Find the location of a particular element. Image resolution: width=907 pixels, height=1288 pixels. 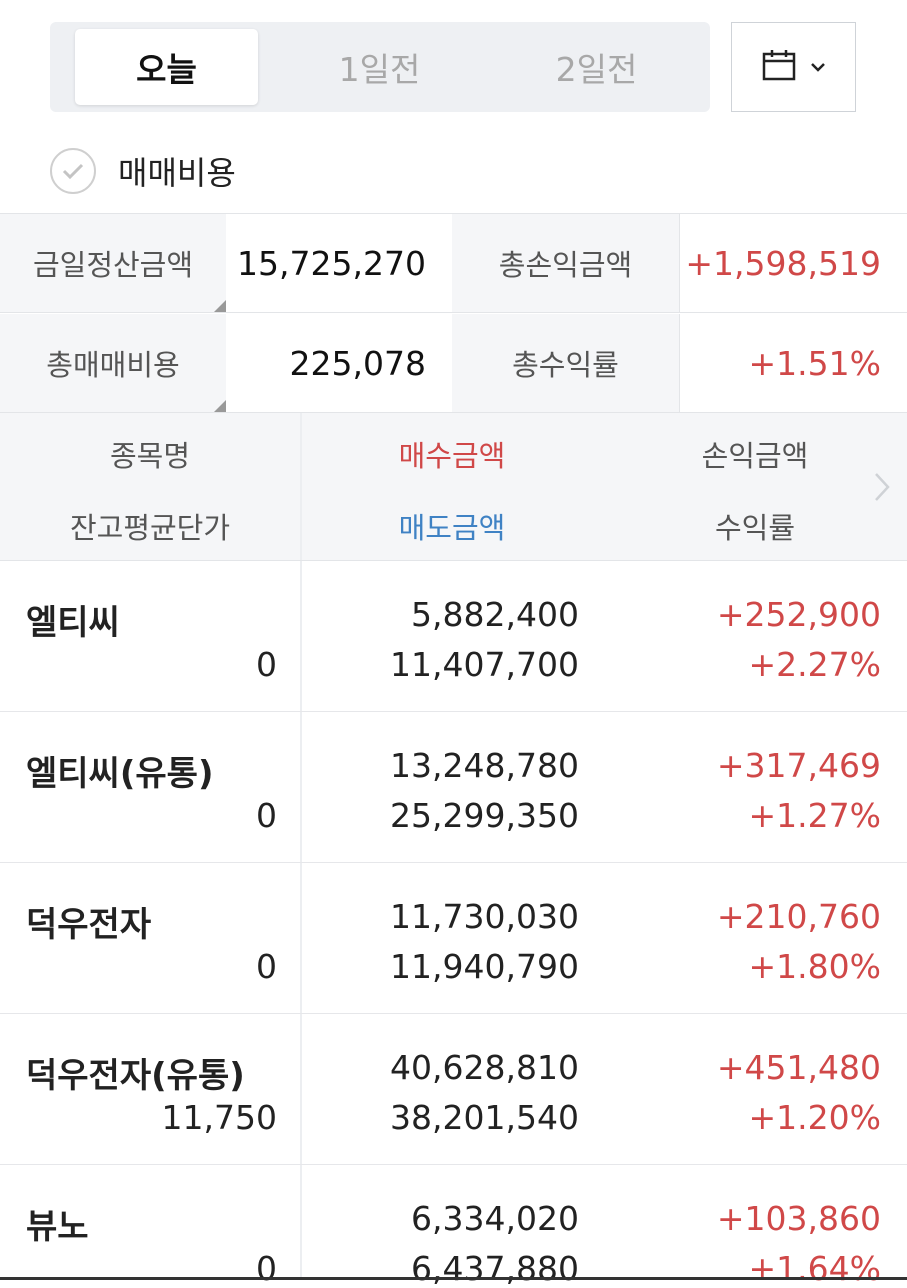

profit-amount: +210,760 is located at coordinates (798, 916).